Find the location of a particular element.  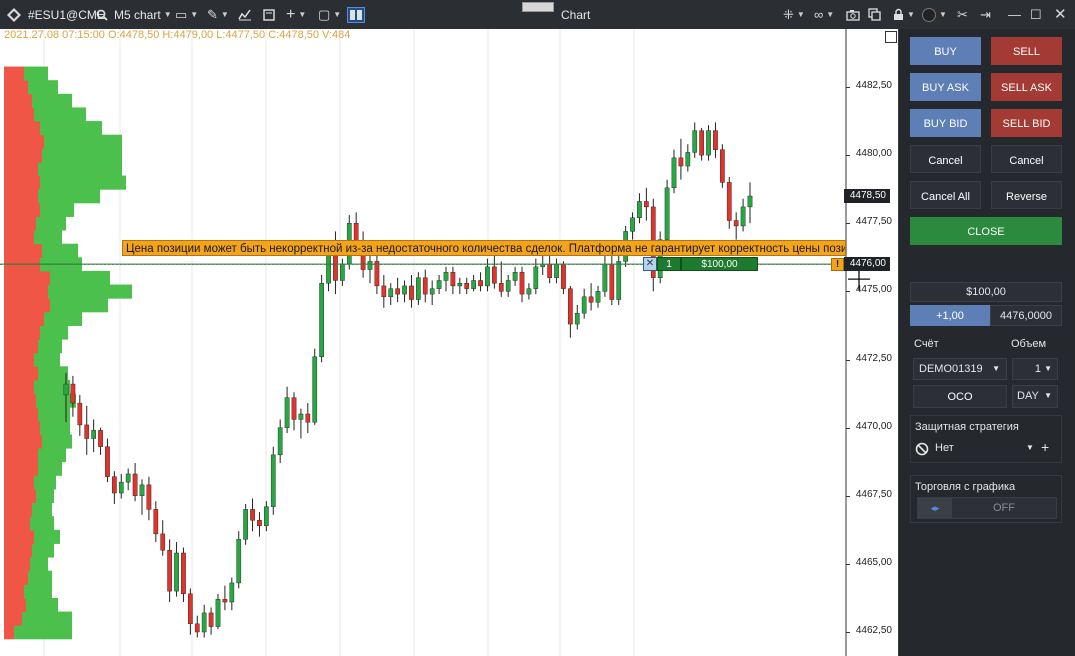

oco-button: OCO is located at coordinates (960, 396).